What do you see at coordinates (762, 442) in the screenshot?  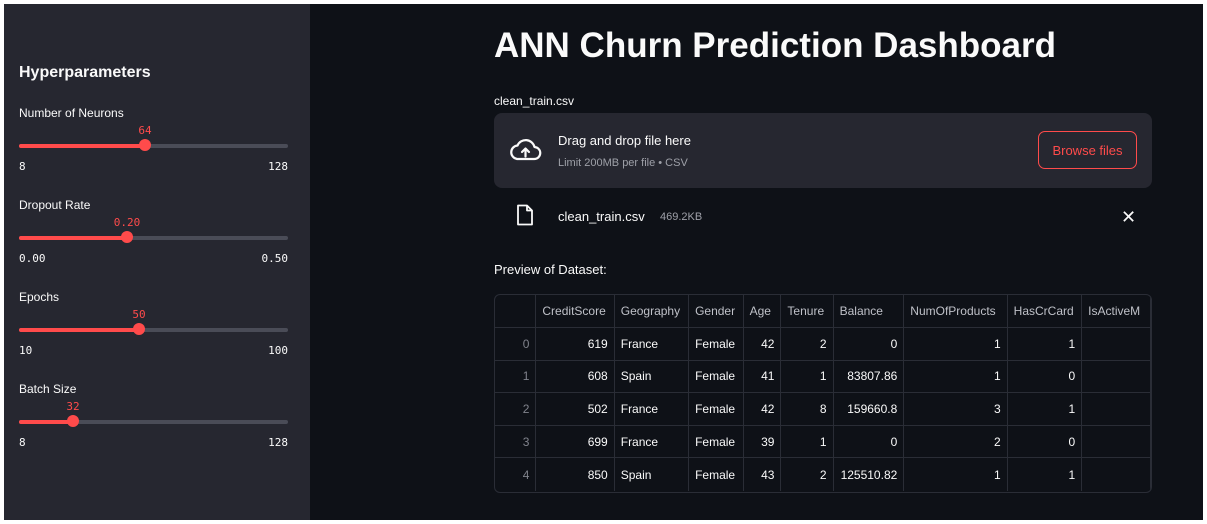 I see `table-cell: 39` at bounding box center [762, 442].